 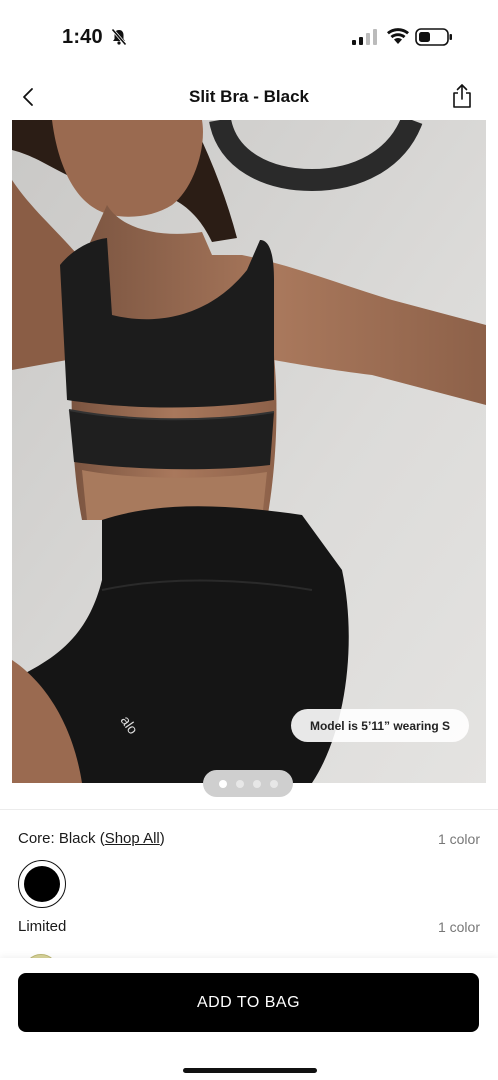 I want to click on page-title: Slit Bra - Black, so click(x=249, y=96).